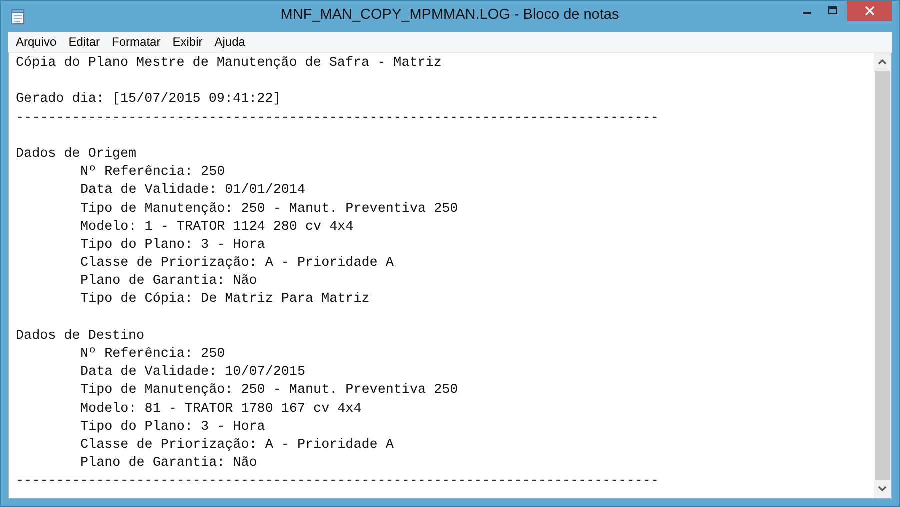 This screenshot has width=900, height=507. Describe the element at coordinates (225, 300) in the screenshot. I see `text-line: Tipo de Cópia: De Matriz Para Matriz` at that location.